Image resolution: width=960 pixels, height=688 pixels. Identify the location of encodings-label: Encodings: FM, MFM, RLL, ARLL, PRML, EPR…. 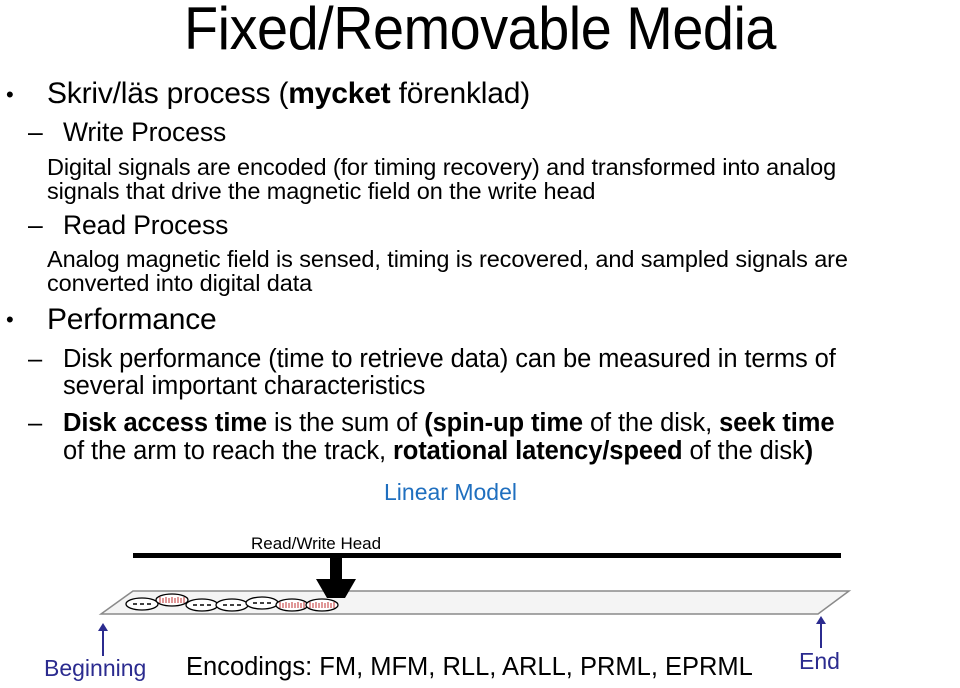
(469, 667).